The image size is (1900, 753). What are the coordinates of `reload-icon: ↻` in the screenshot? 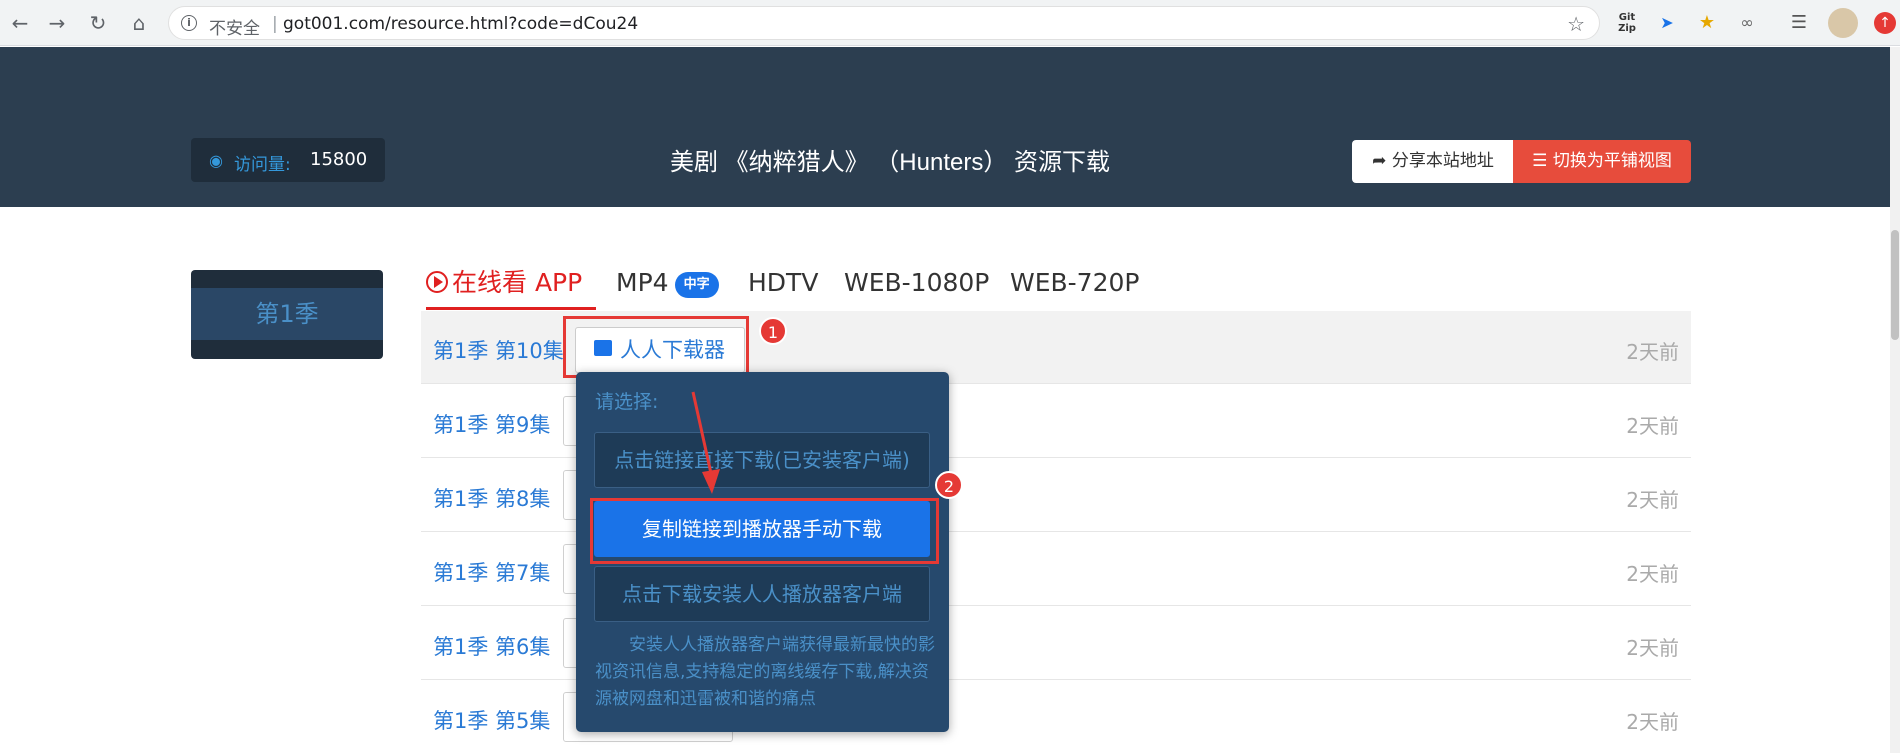 It's located at (98, 23).